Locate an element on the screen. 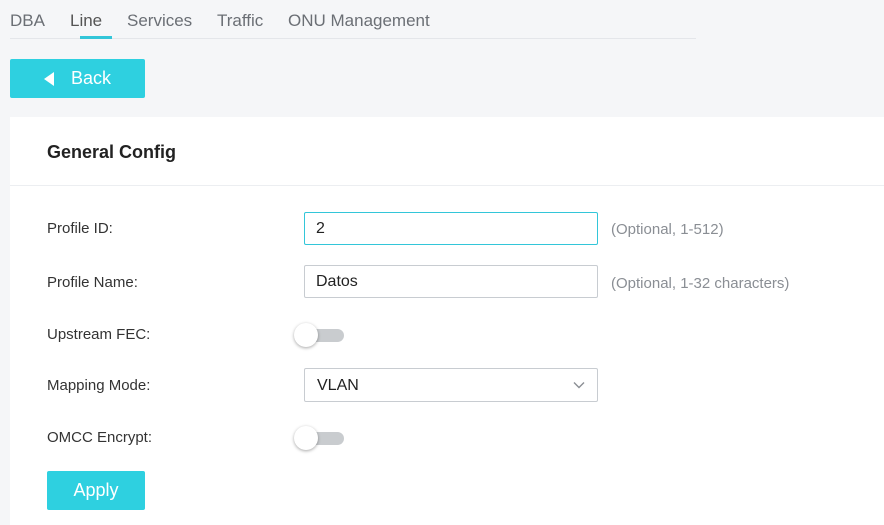 This screenshot has height=525, width=884. tab-onu-management: ONU Management is located at coordinates (359, 21).